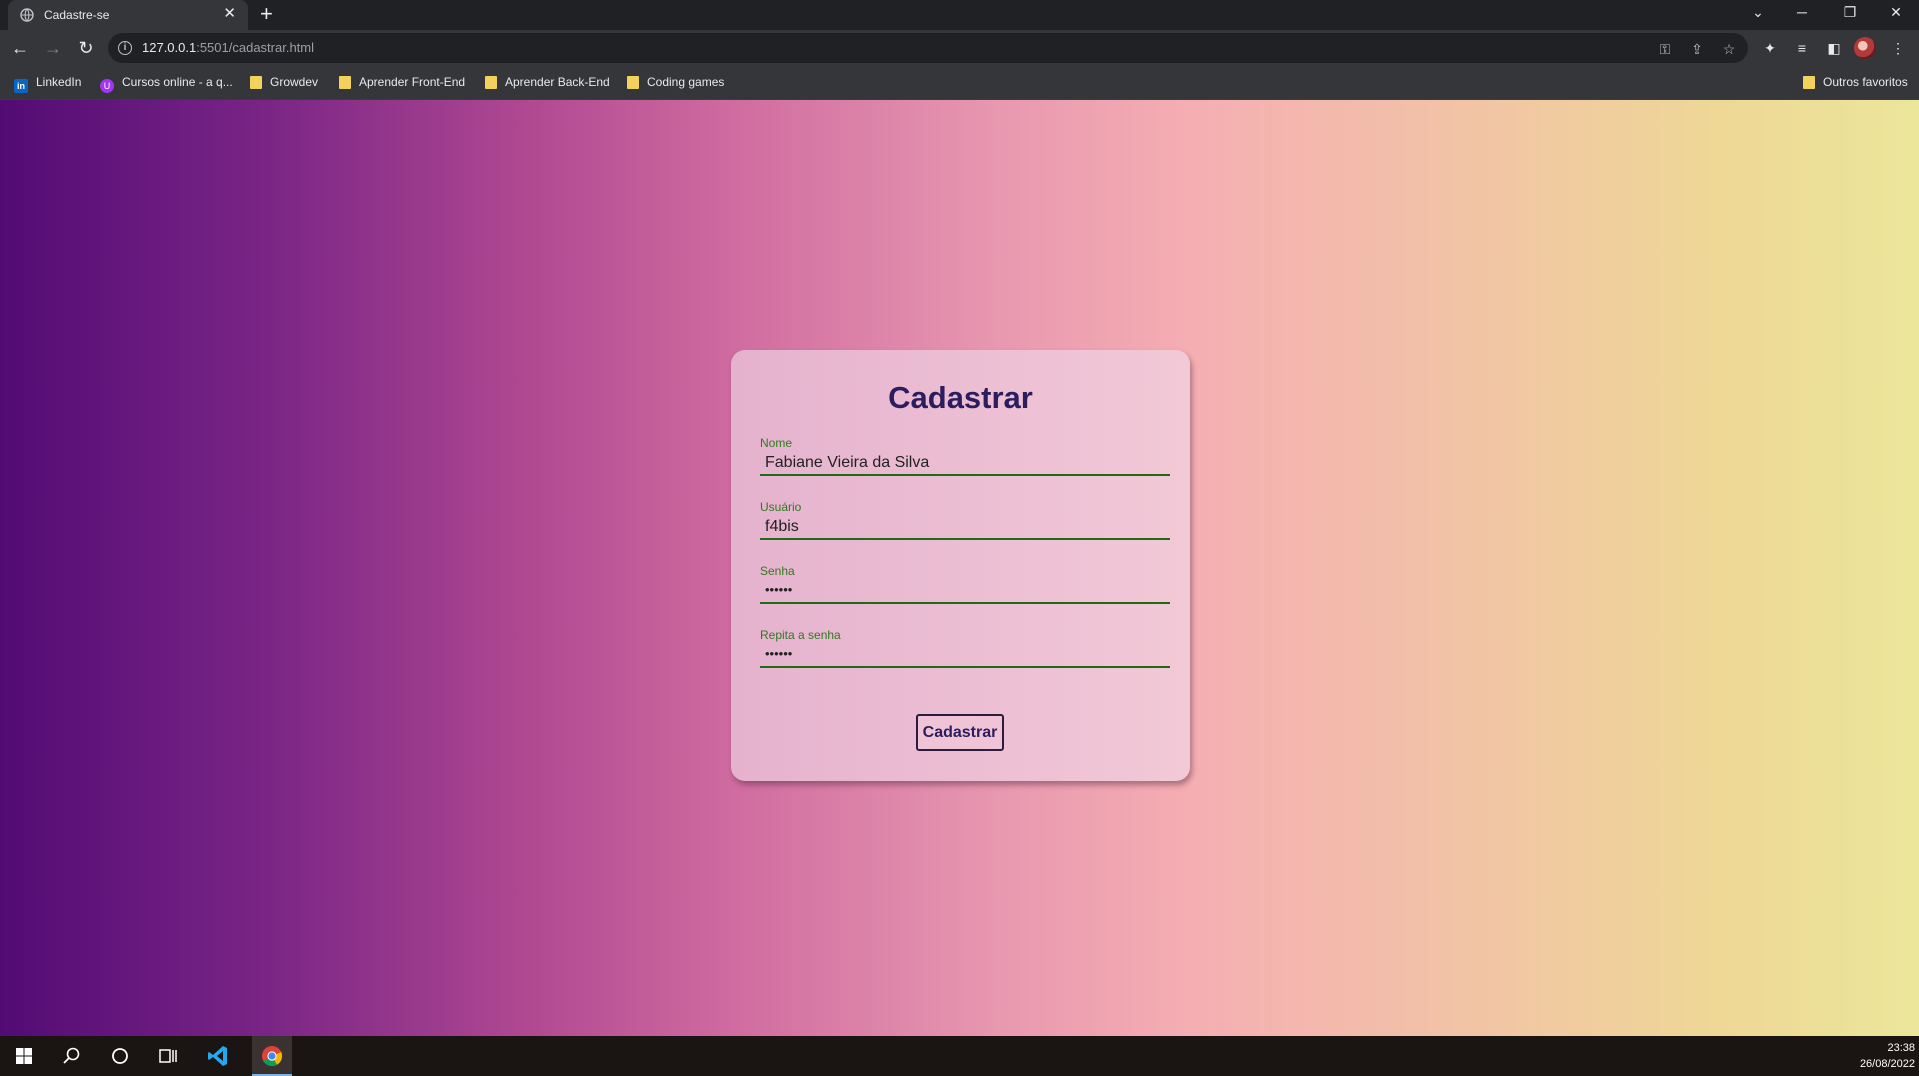  Describe the element at coordinates (778, 653) in the screenshot. I see `repeat-password-input: ••••••` at that location.